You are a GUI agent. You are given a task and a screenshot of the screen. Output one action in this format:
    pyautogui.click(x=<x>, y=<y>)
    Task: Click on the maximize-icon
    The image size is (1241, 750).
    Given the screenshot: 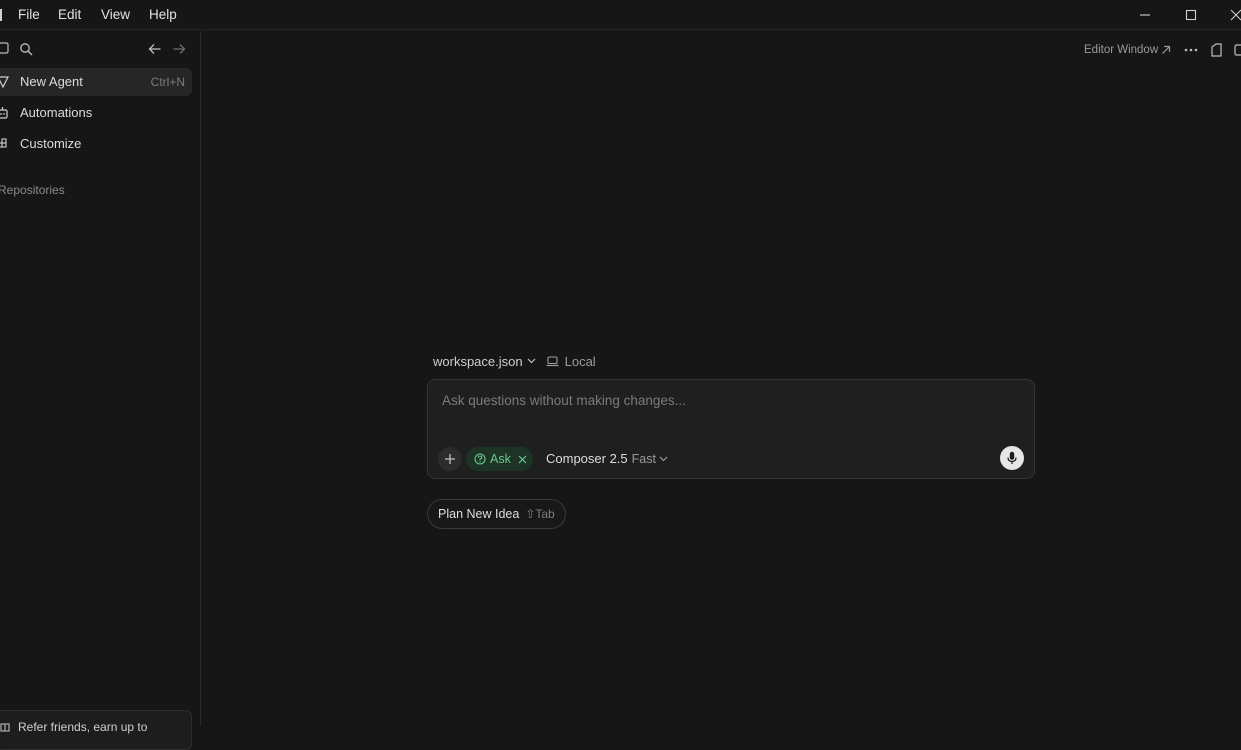 What is the action you would take?
    pyautogui.click(x=1191, y=15)
    